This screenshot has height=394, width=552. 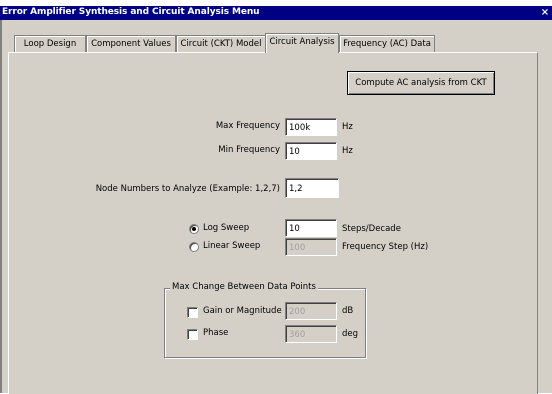 I want to click on node-numbers-input, so click(x=312, y=188).